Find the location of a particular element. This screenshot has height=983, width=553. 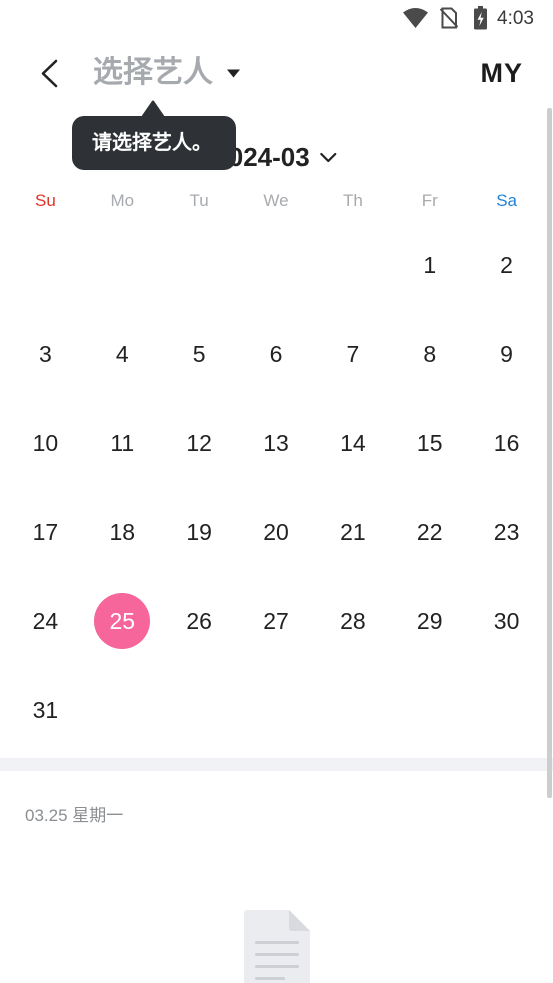

calendar-day: 15 is located at coordinates (429, 442).